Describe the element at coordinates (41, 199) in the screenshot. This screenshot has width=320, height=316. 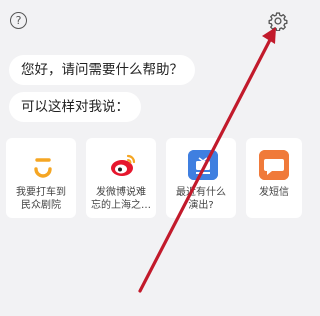
I see `suggestion-card-label: 我要打车到 民众剧院` at that location.